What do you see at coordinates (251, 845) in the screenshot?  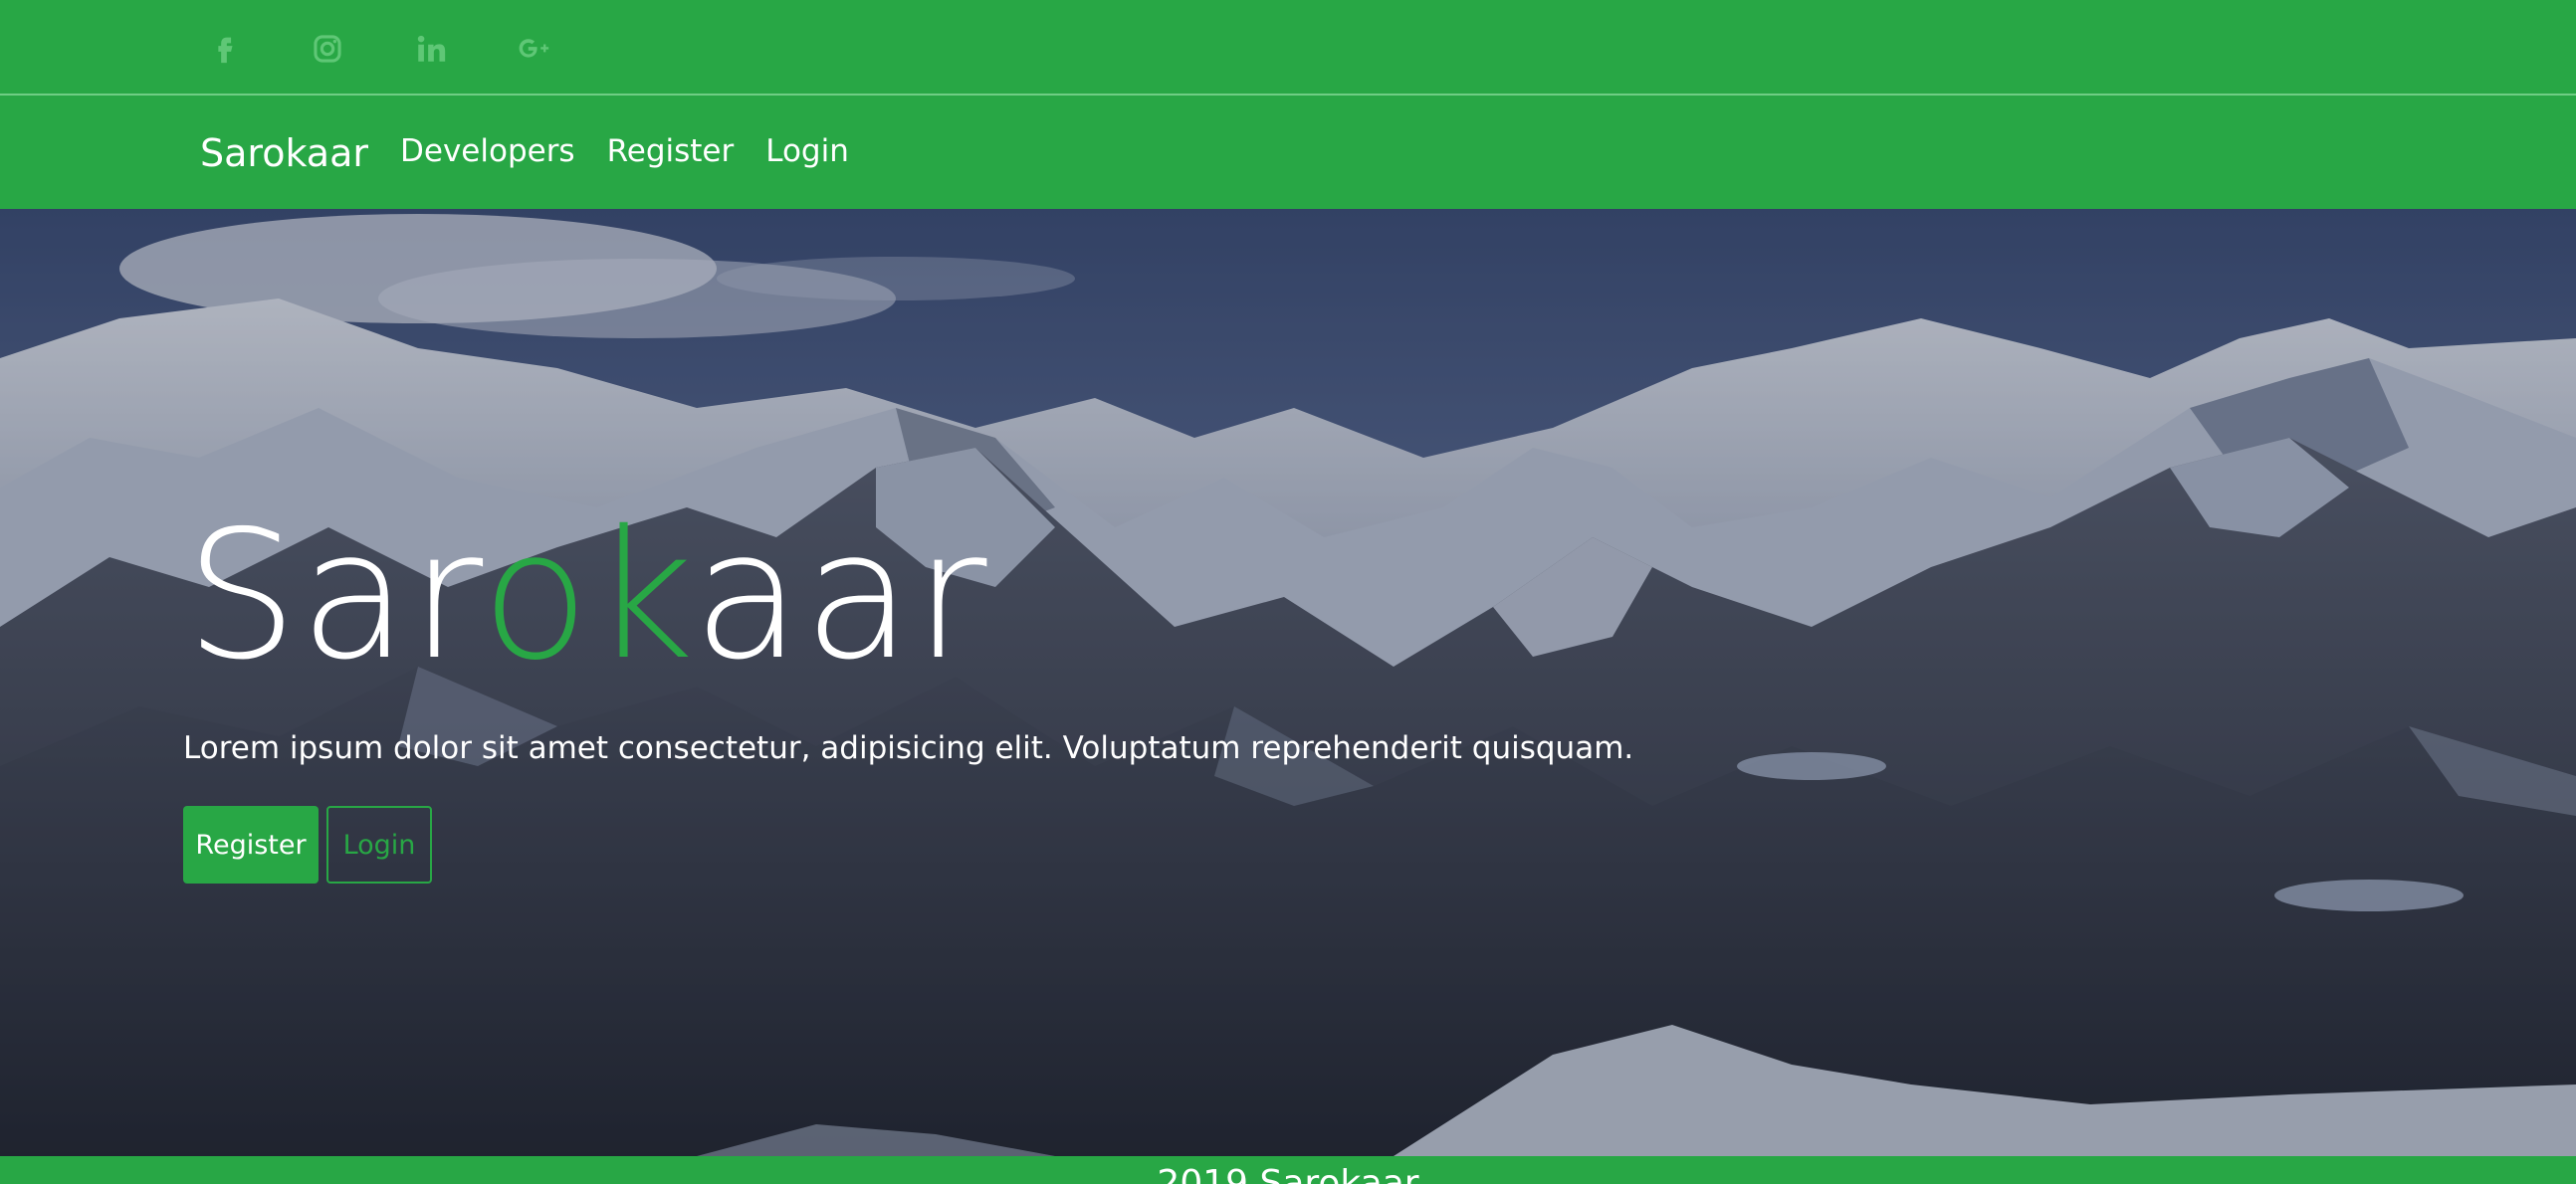 I see `hero-register-button: Register` at bounding box center [251, 845].